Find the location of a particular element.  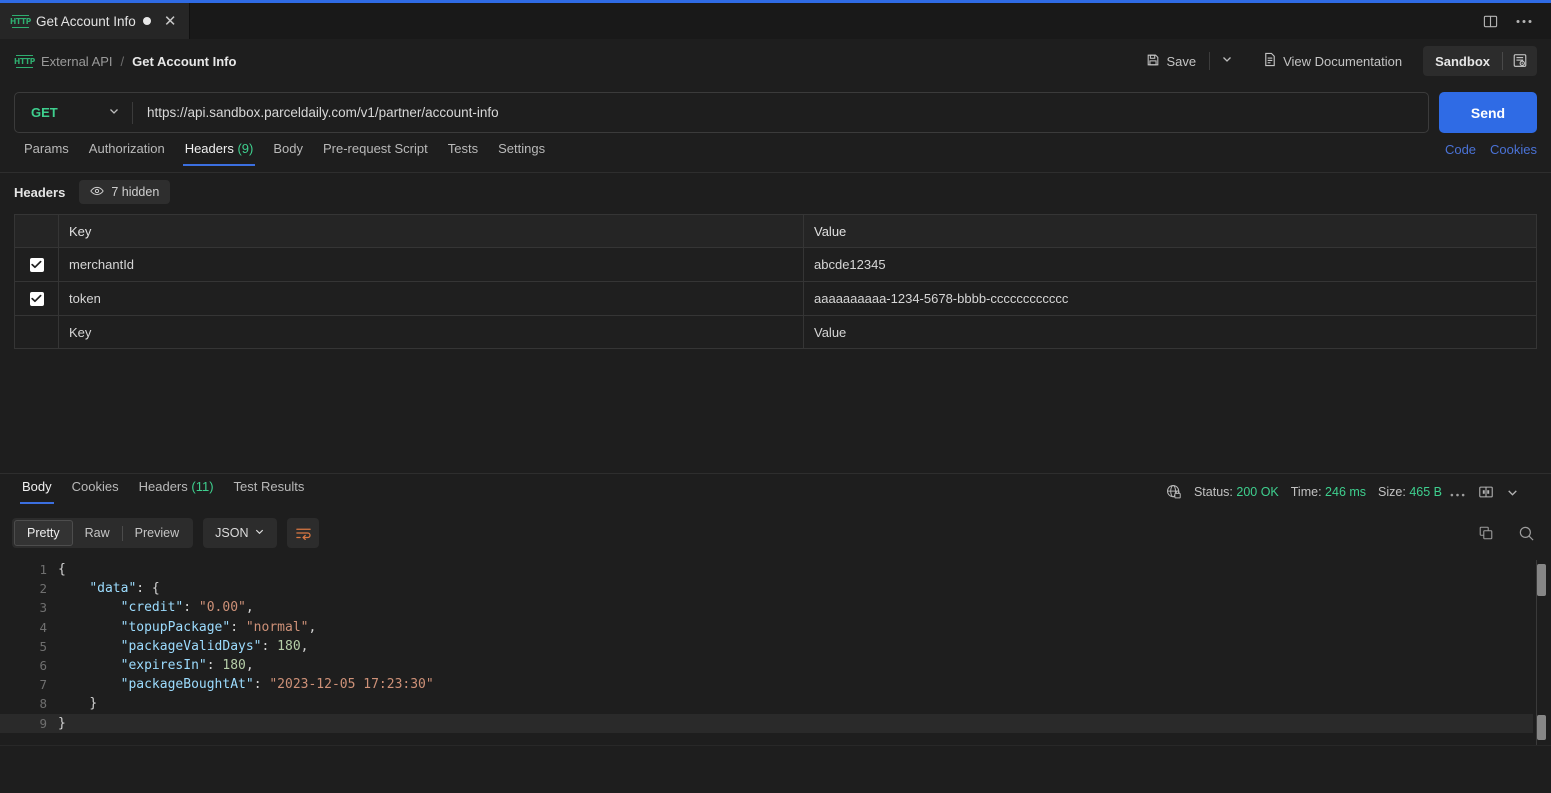

response-tab-cookies: Cookies is located at coordinates (95, 491).